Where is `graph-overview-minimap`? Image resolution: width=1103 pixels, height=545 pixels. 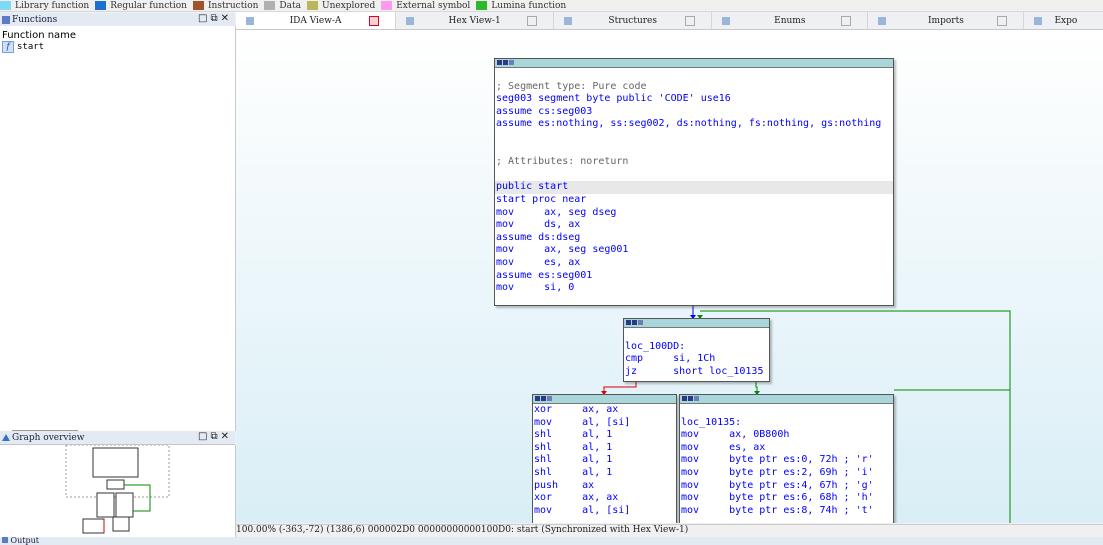
graph-overview-minimap is located at coordinates (117, 489).